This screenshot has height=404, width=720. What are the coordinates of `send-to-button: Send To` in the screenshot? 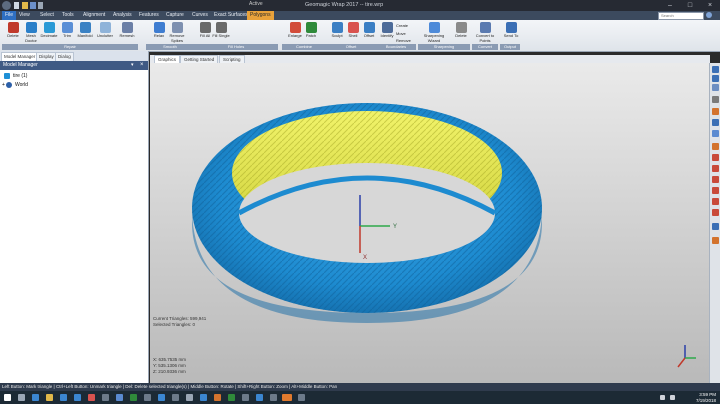 It's located at (511, 33).